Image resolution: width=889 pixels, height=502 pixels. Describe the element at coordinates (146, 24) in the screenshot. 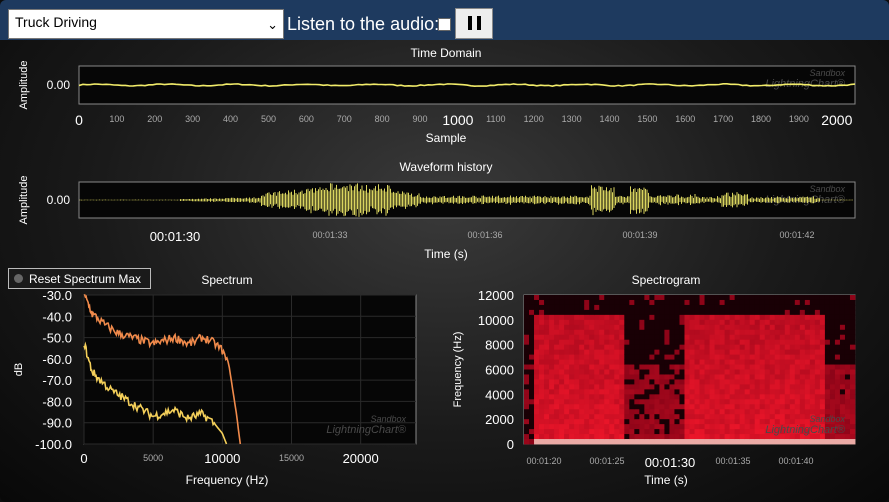

I see `sound-select: Truck Driving ⌄` at that location.